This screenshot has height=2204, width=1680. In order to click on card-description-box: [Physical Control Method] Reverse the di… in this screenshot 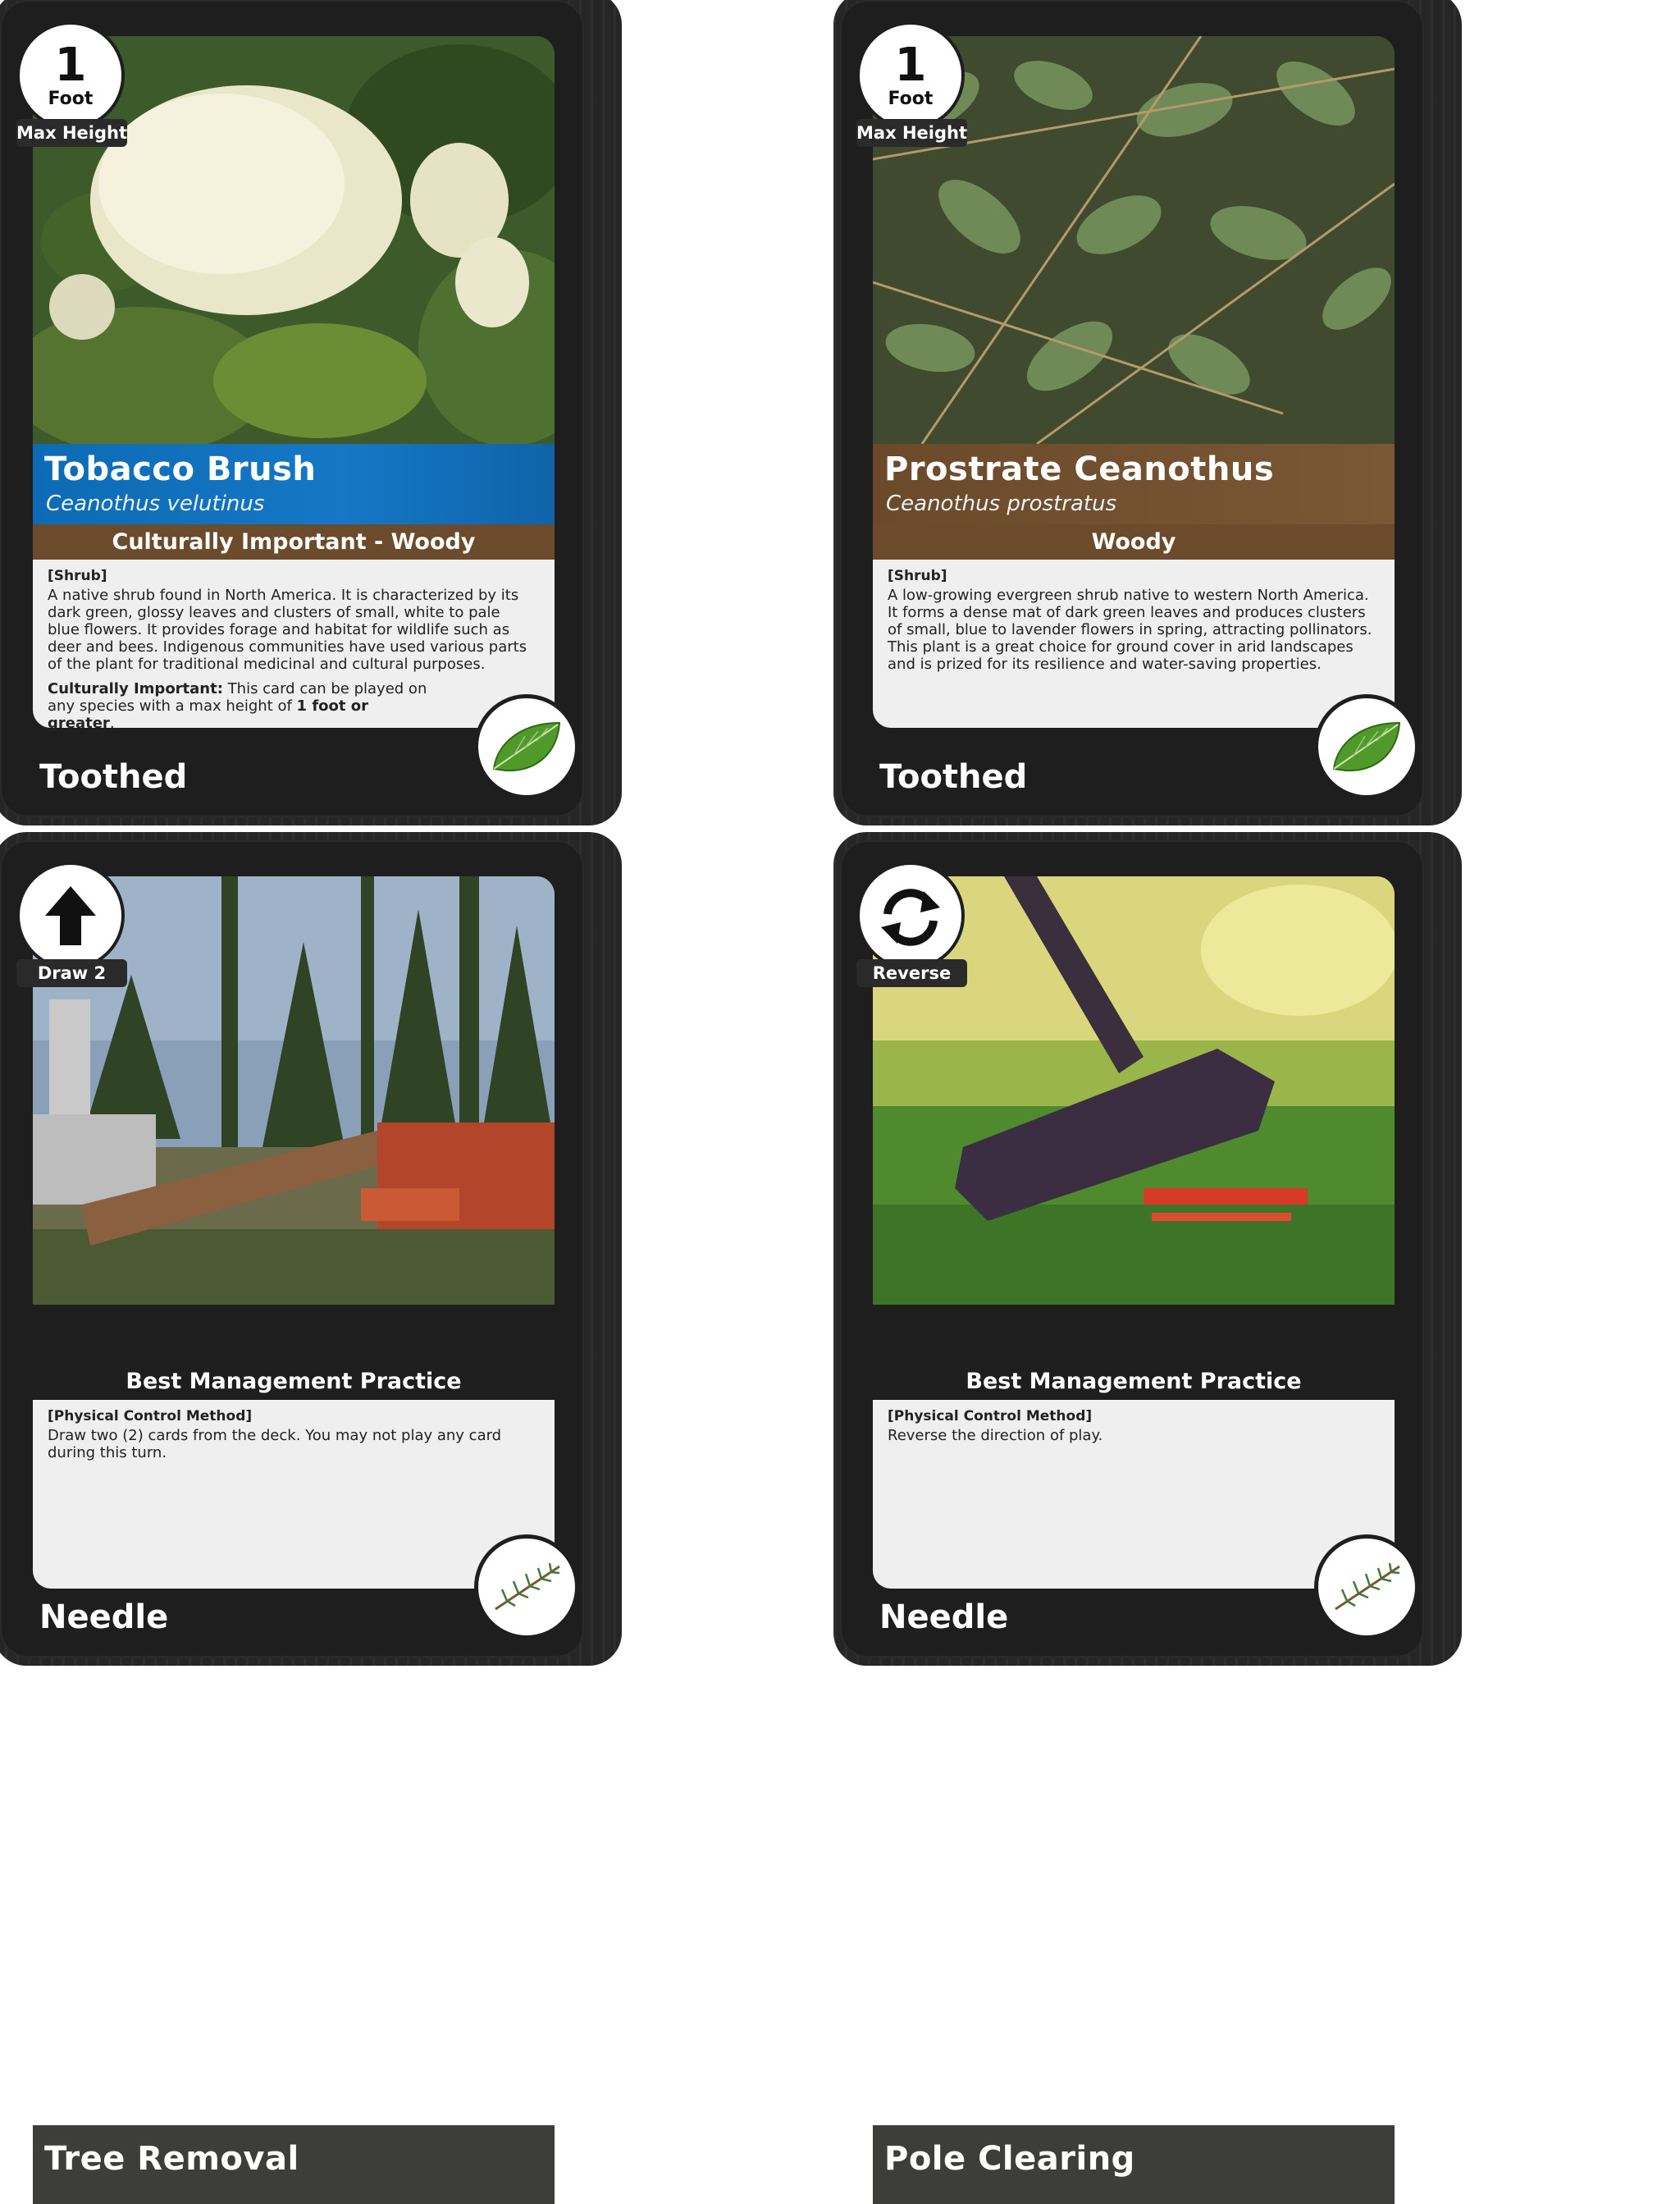, I will do `click(1134, 1494)`.